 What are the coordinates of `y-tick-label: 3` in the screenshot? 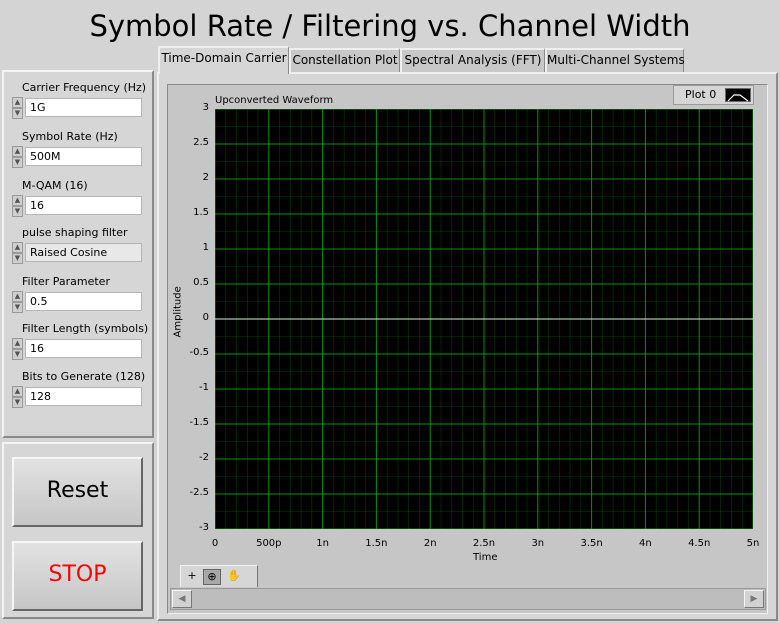 It's located at (205, 107).